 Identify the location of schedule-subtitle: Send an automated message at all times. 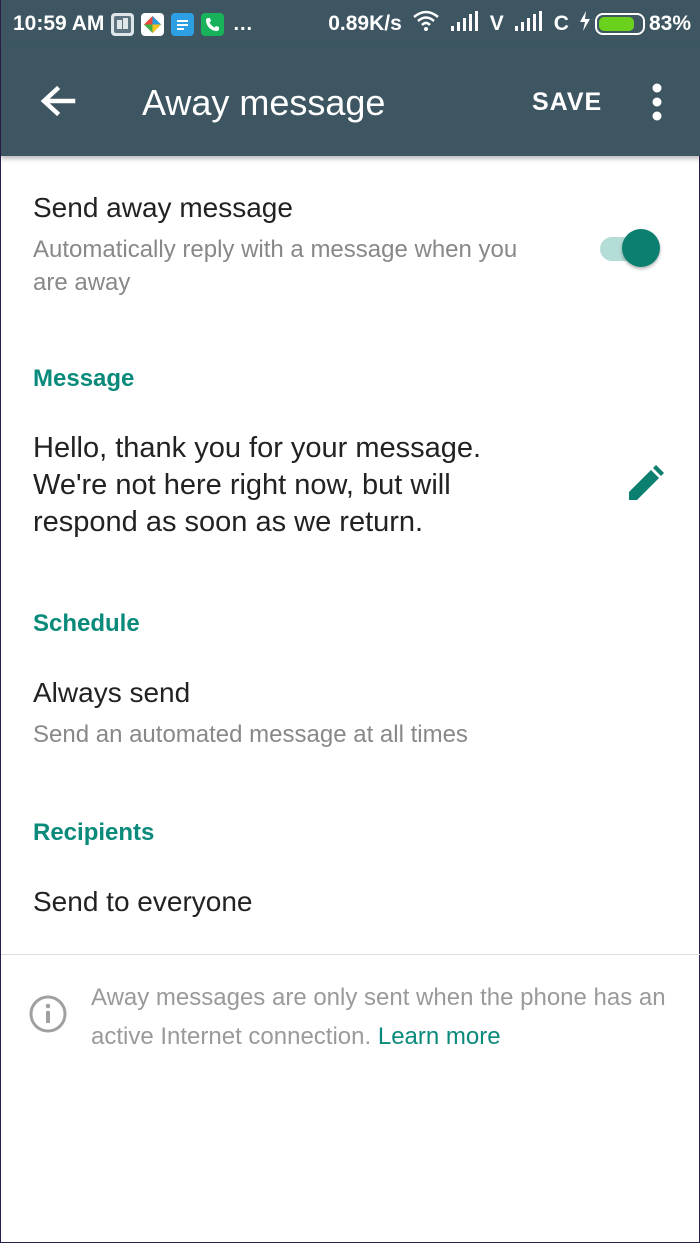
(250, 734).